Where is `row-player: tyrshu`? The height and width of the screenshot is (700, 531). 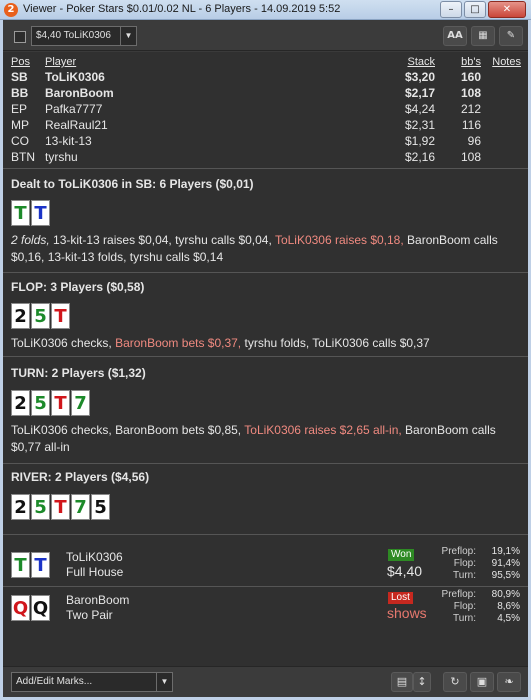
row-player: tyrshu is located at coordinates (195, 157).